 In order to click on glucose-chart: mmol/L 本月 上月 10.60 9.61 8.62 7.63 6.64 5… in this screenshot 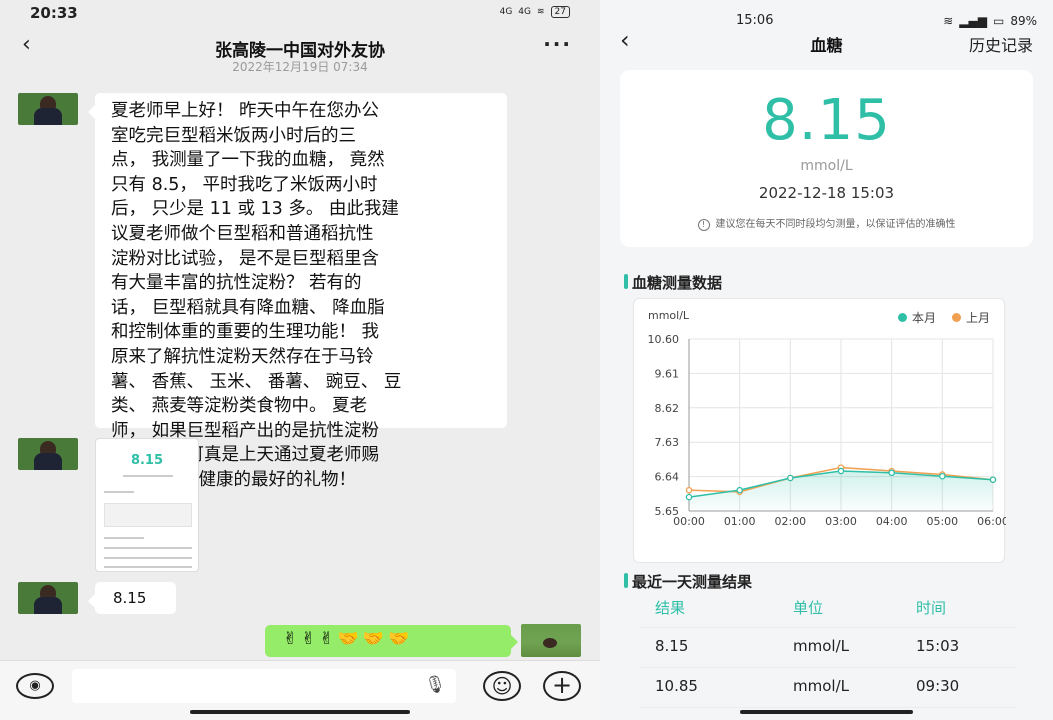, I will do `click(820, 430)`.